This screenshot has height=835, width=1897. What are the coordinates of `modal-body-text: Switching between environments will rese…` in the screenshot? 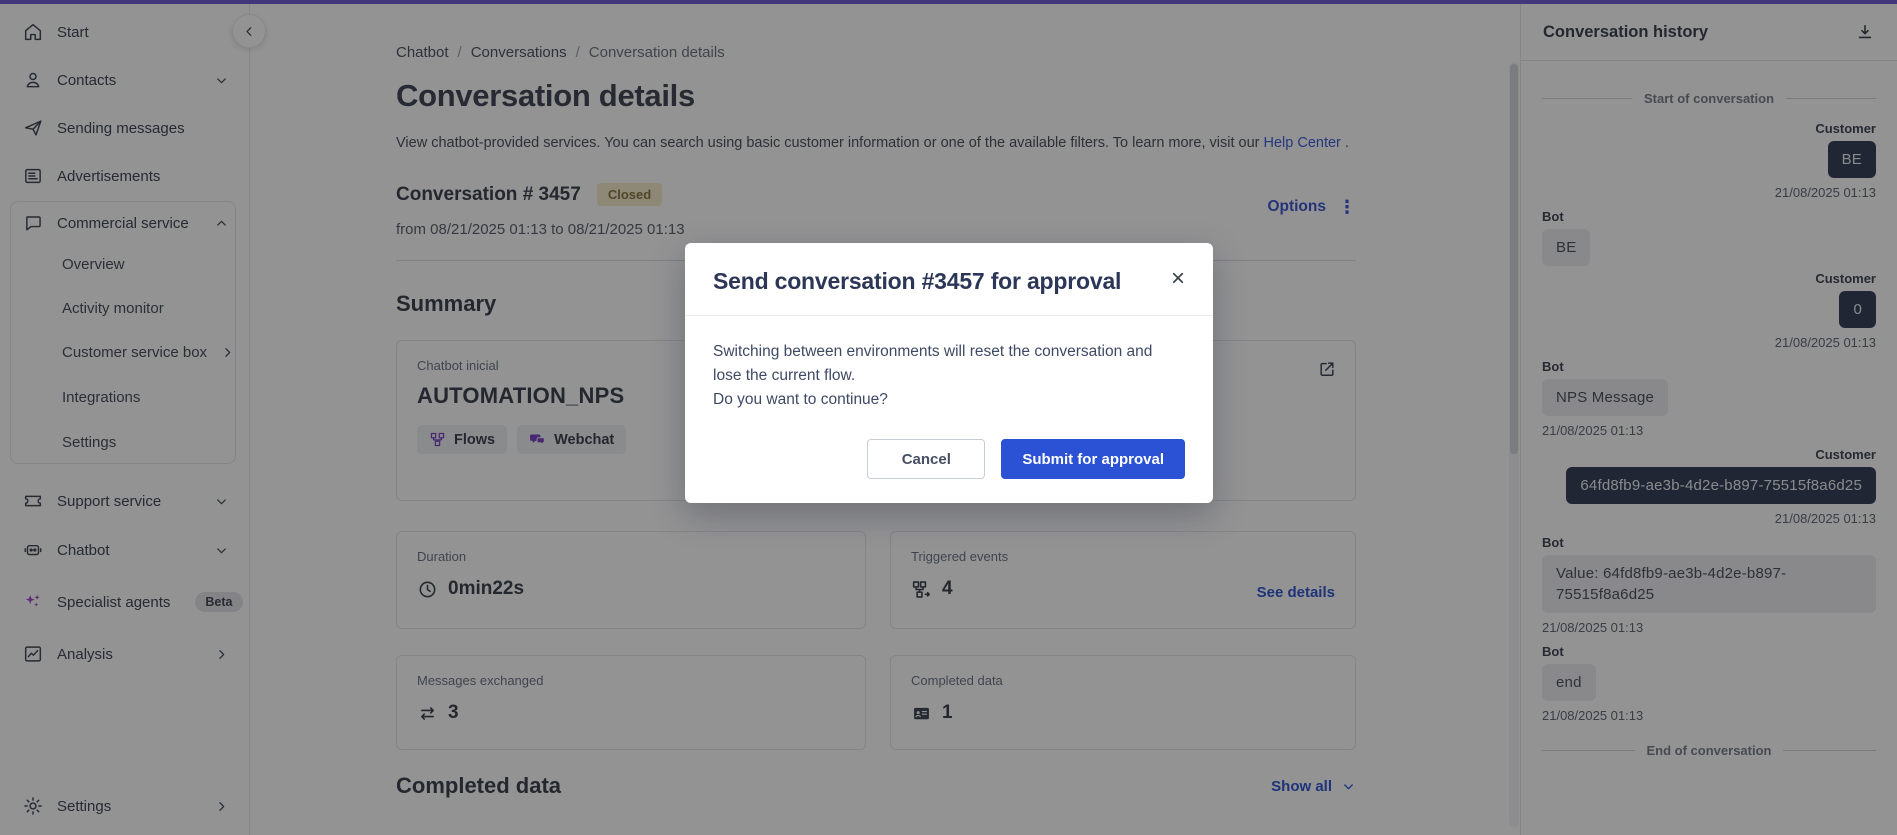 It's located at (933, 364).